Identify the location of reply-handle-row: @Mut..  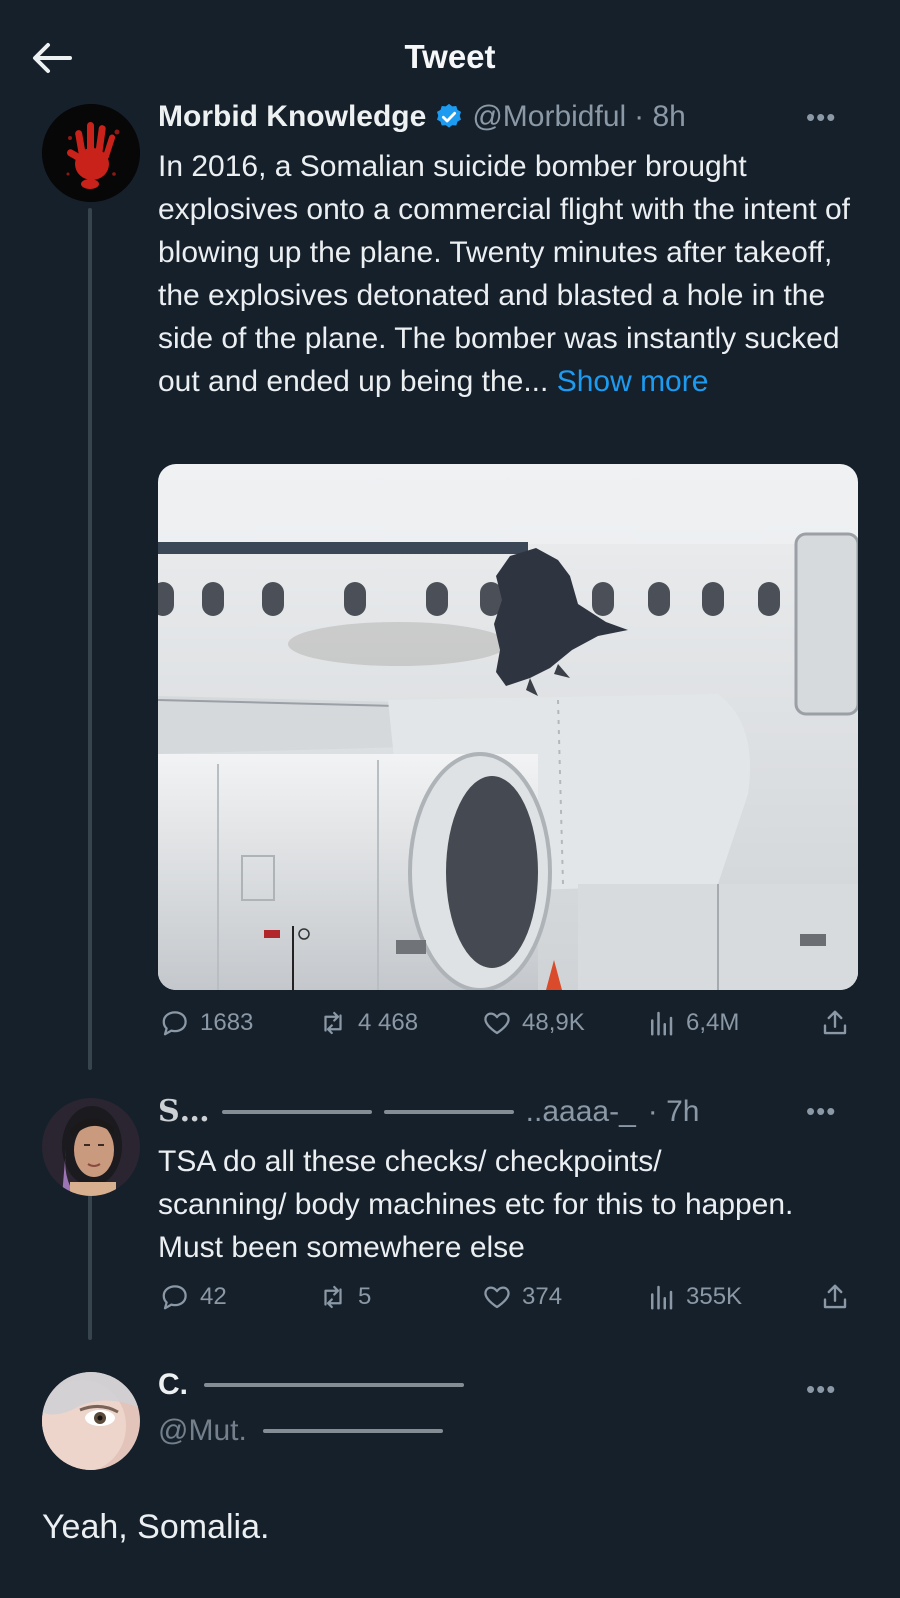
(300, 1431).